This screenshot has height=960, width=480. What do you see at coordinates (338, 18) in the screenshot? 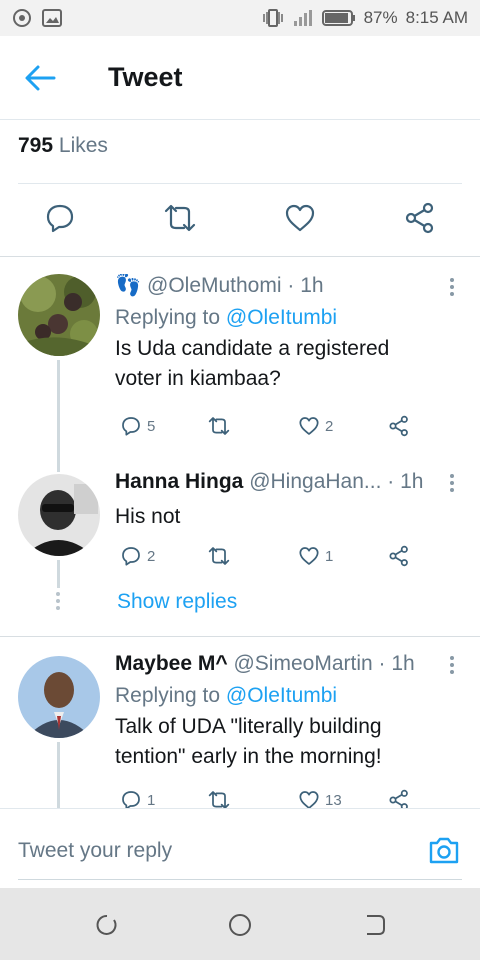
I see `battery-icon` at bounding box center [338, 18].